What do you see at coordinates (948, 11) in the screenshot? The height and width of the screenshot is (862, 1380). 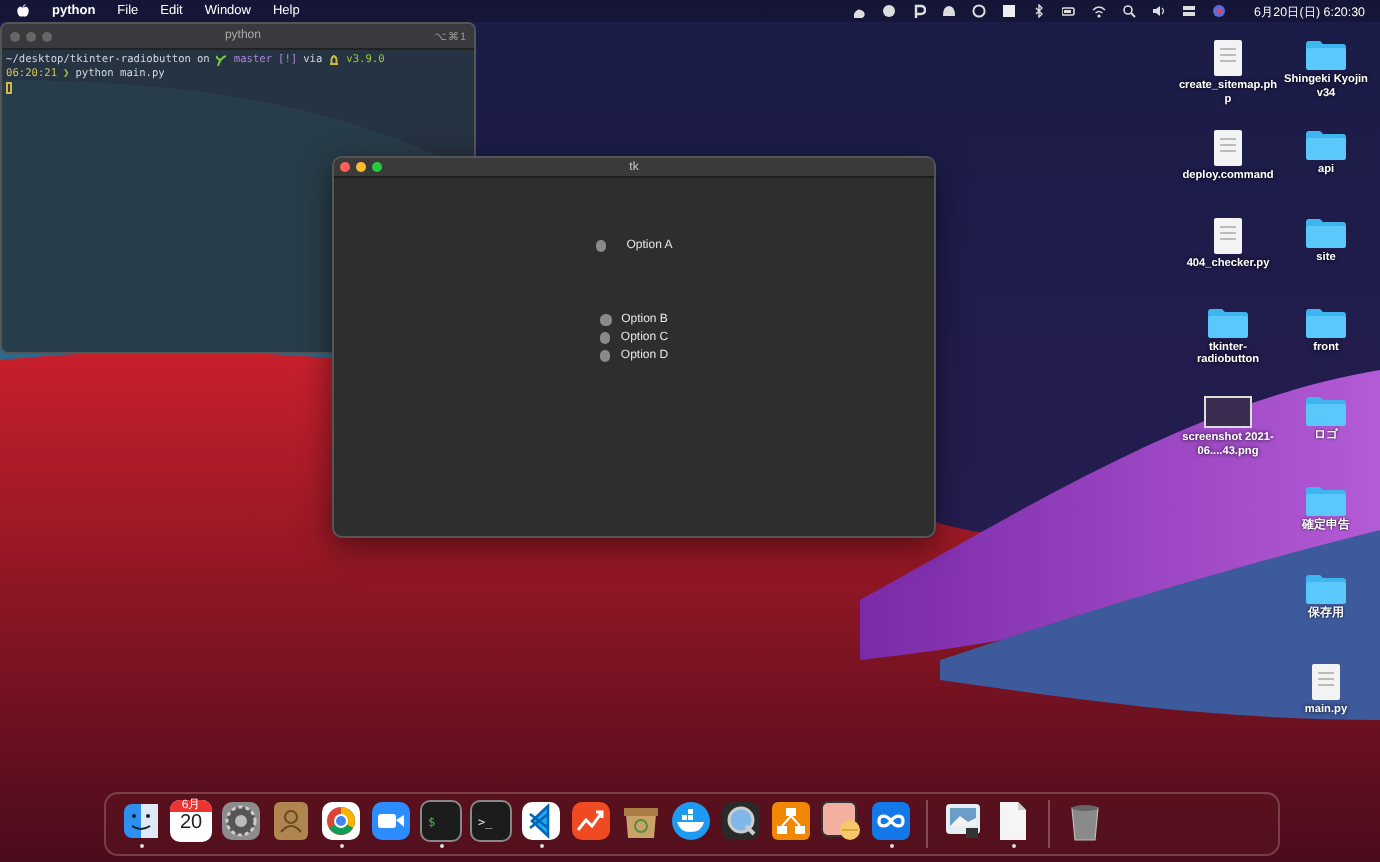 I see `dome-icon` at bounding box center [948, 11].